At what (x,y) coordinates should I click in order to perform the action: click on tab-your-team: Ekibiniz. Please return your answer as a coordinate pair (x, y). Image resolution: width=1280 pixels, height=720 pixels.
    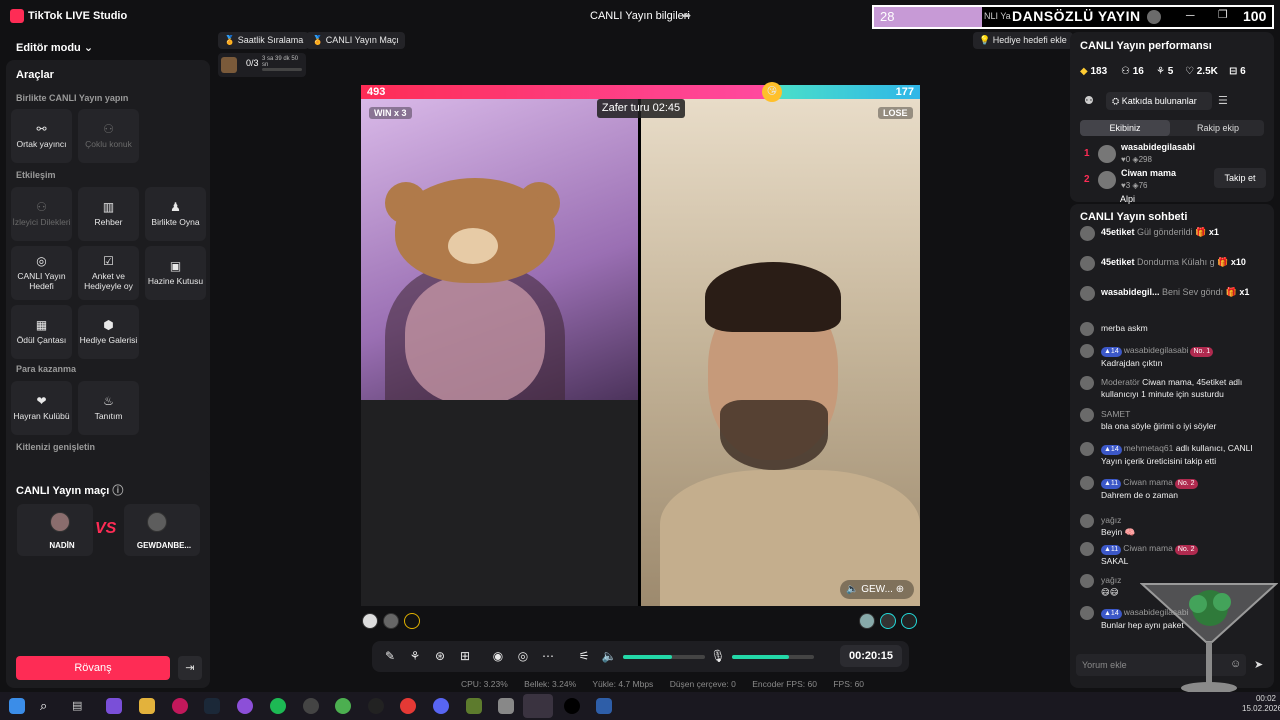
    Looking at the image, I should click on (1125, 128).